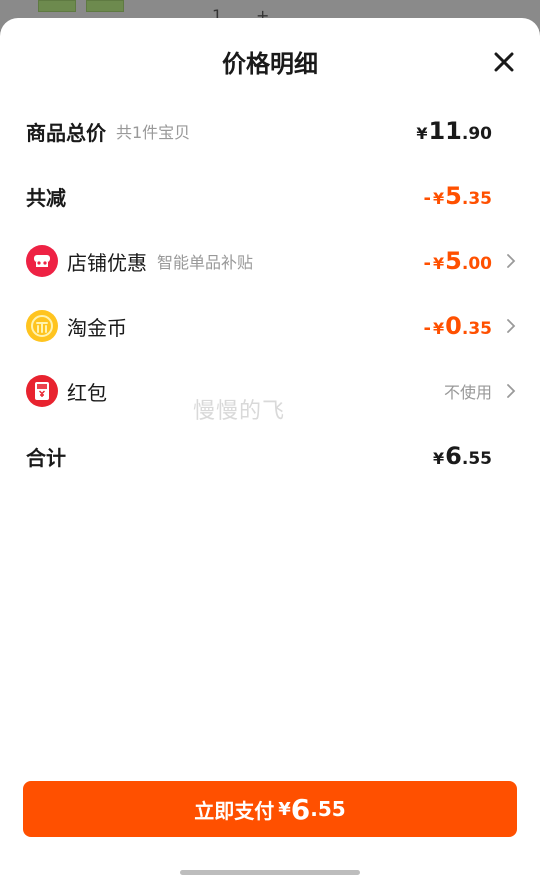  What do you see at coordinates (97, 327) in the screenshot?
I see `coin-label: 淘金币` at bounding box center [97, 327].